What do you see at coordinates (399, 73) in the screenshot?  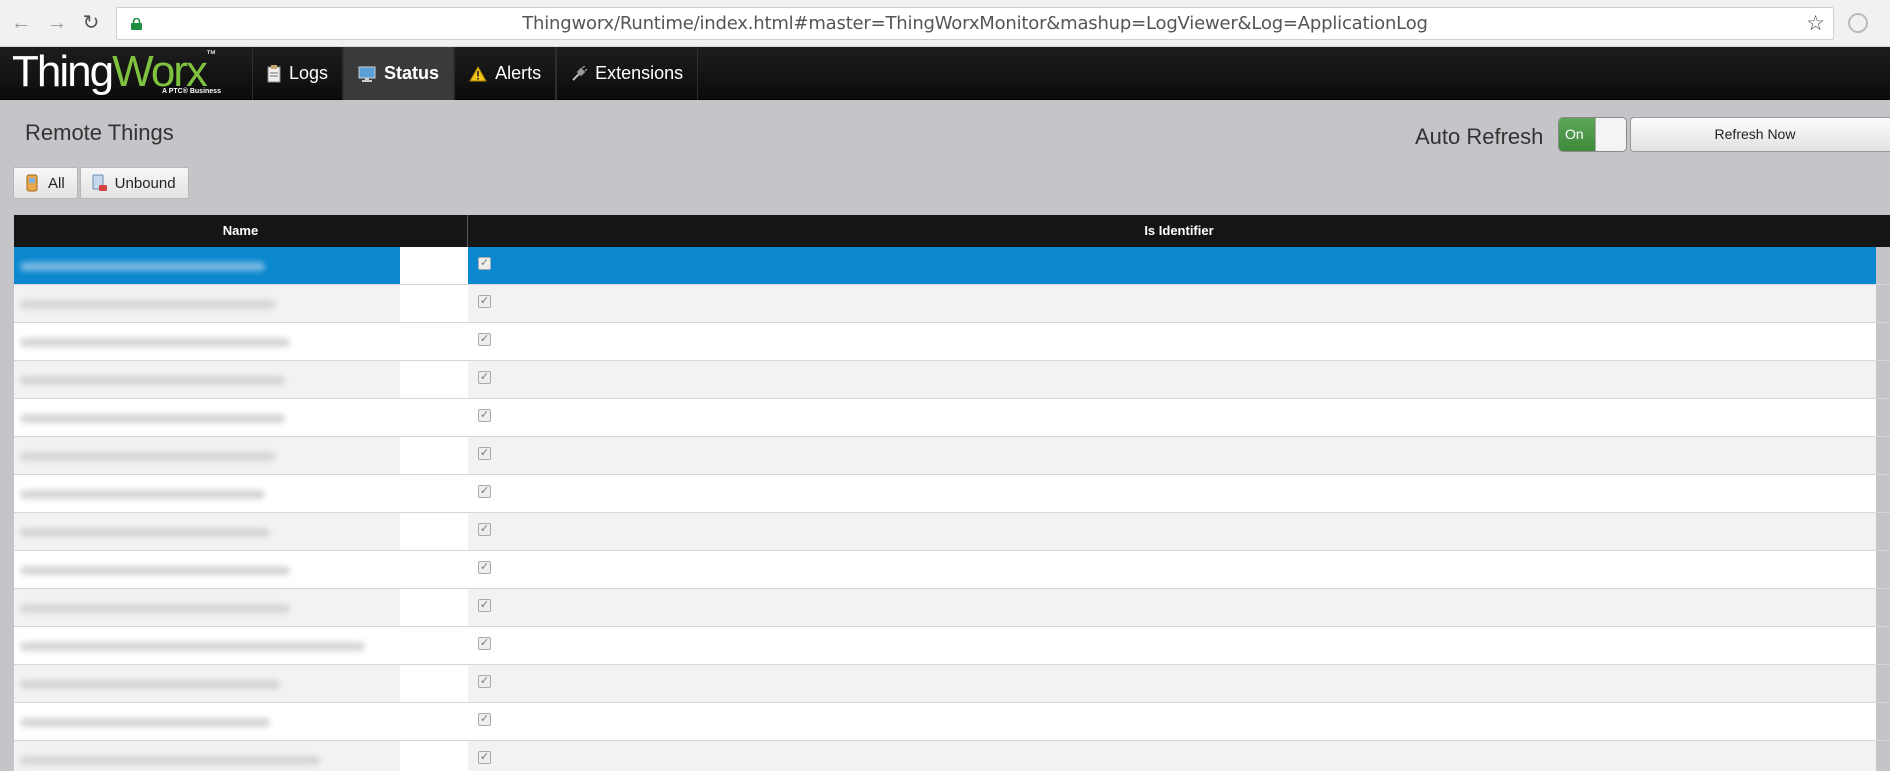 I see `tab-status: Status` at bounding box center [399, 73].